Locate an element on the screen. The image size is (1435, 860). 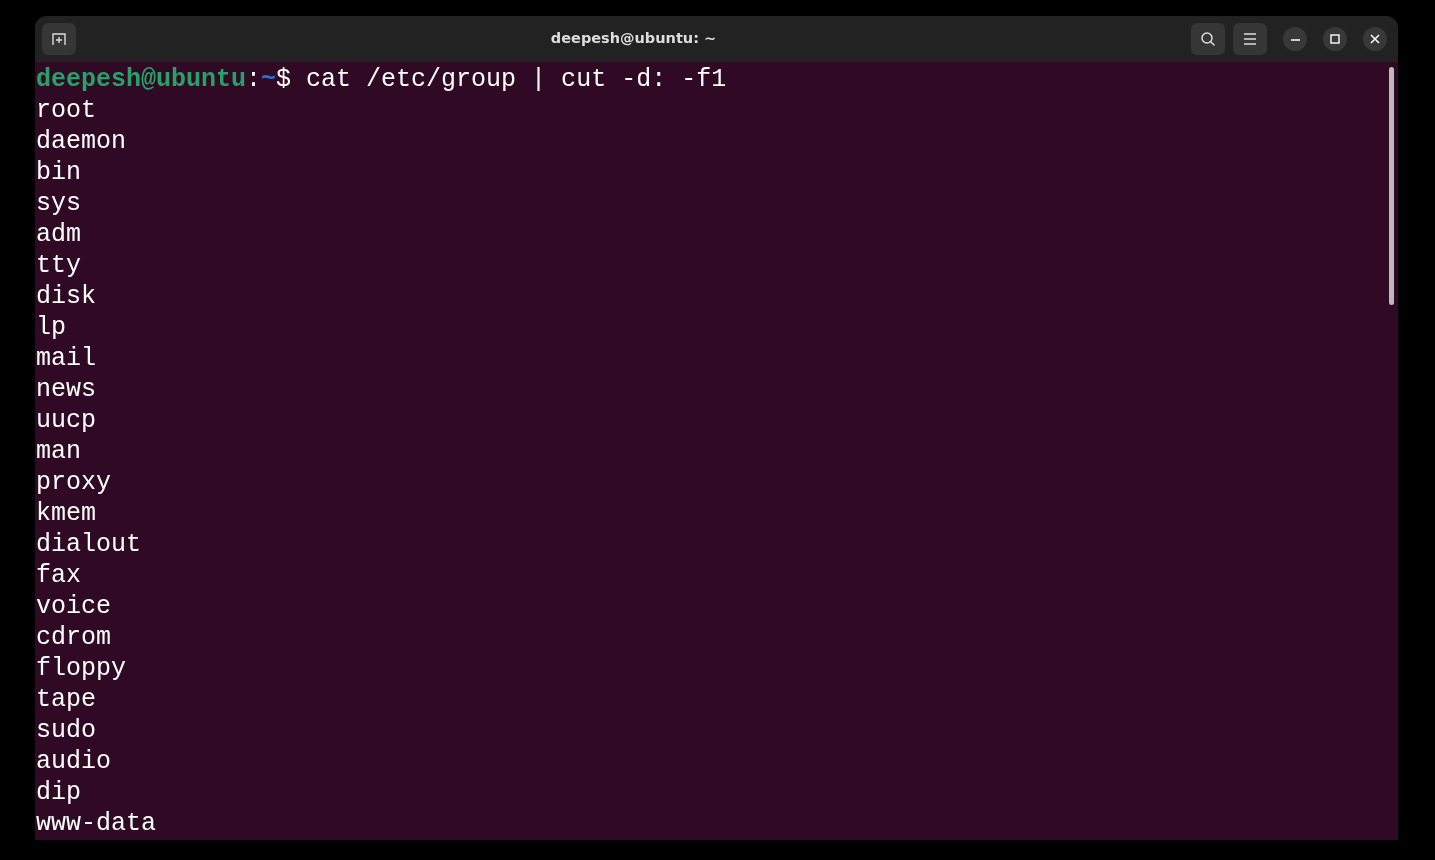
output-line: sudo is located at coordinates (66, 730).